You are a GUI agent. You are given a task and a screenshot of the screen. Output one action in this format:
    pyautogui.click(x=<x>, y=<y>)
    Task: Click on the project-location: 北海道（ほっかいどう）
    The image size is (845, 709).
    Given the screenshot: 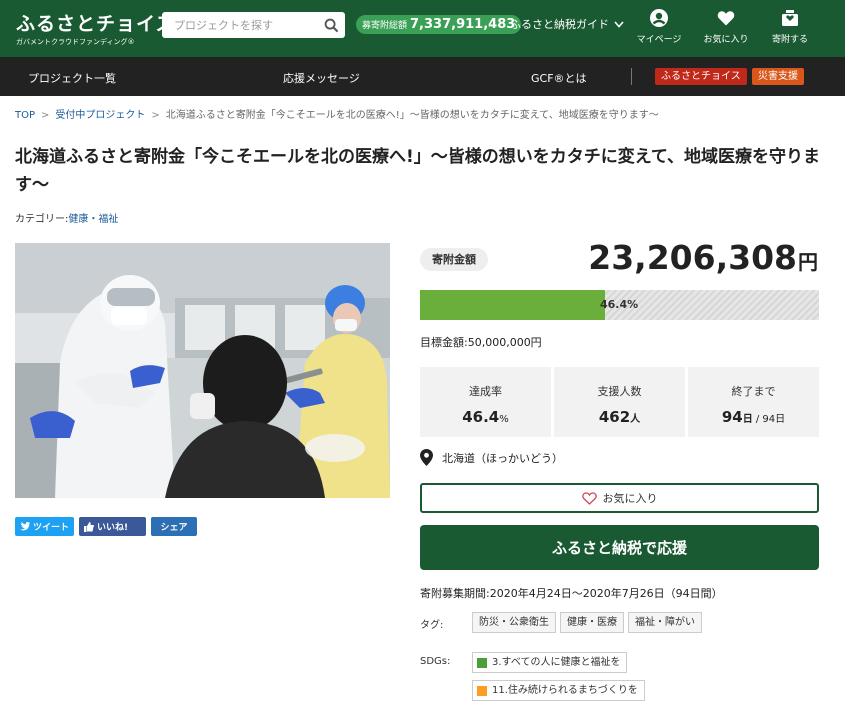 What is the action you would take?
    pyautogui.click(x=491, y=457)
    